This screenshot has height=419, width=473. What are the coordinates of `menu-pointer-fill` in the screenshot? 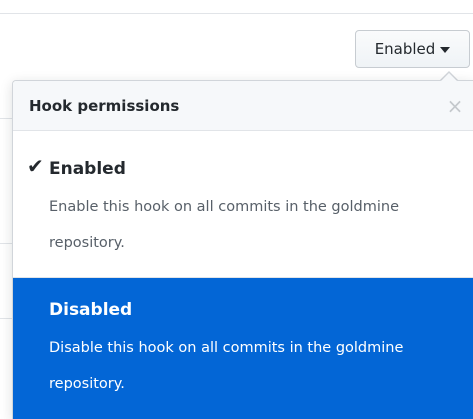 It's located at (449, 77).